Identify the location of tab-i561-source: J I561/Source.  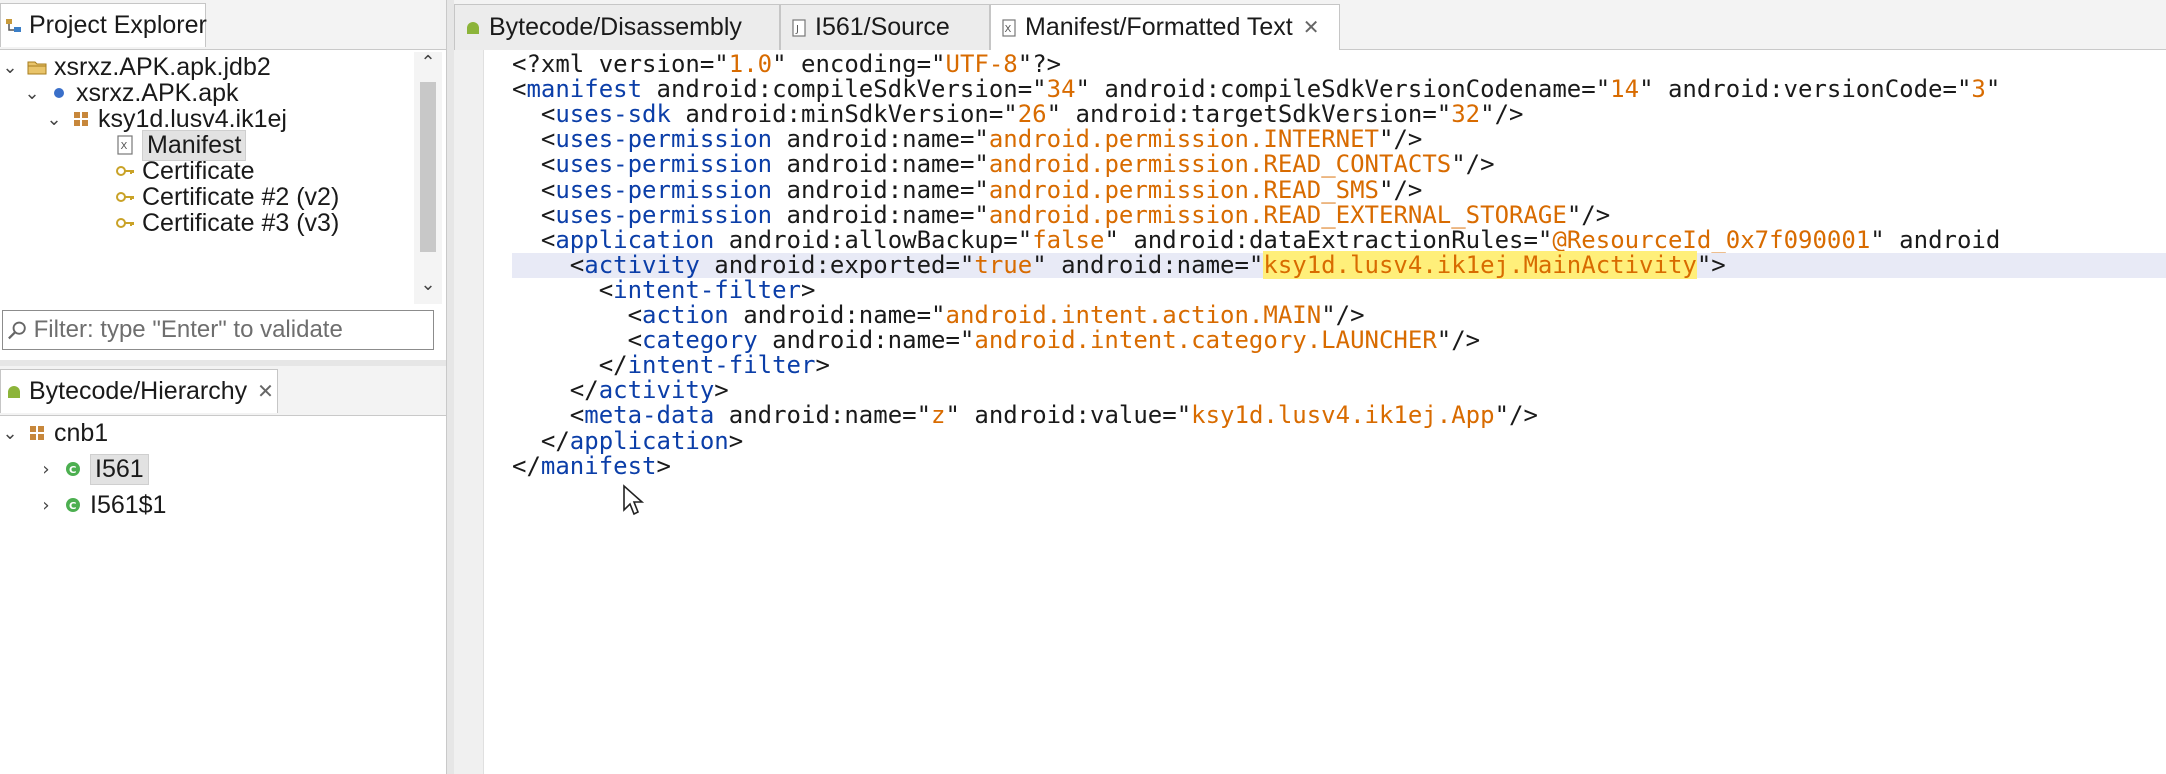
(885, 27).